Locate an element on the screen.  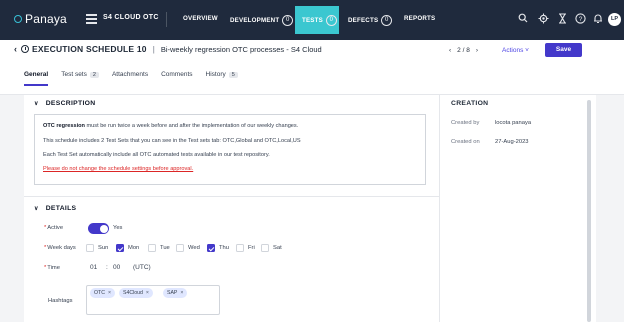
time-minutes-input: 00 is located at coordinates (116, 267).